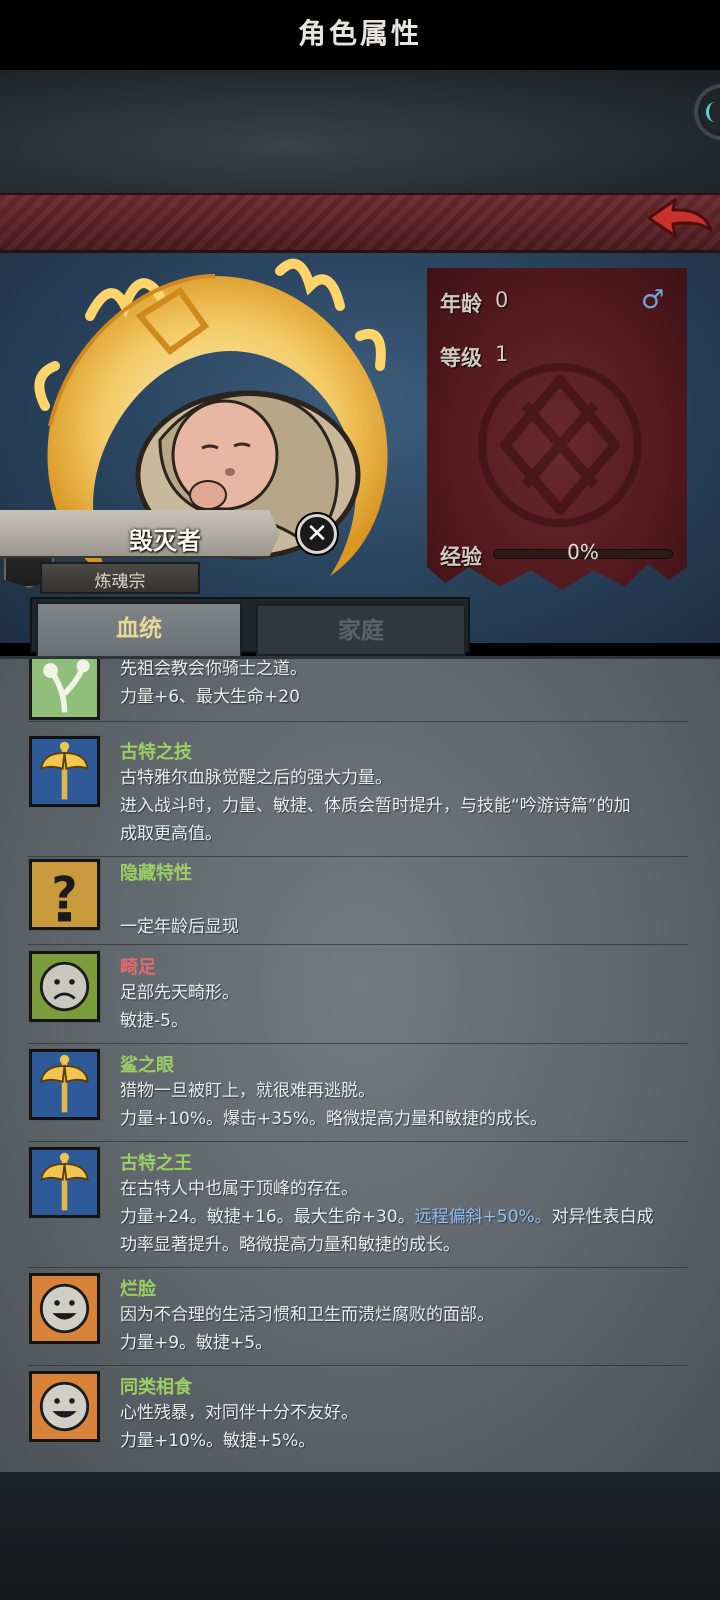 The height and width of the screenshot is (1600, 720). Describe the element at coordinates (307, 1315) in the screenshot. I see `trait-description: 因为不合理的生活习惯和卫生而溃烂腐败的面部。` at that location.